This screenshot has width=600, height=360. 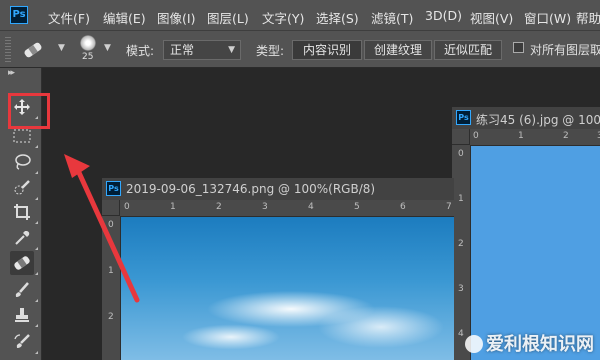 I want to click on watermark-logo-icon, so click(x=474, y=344).